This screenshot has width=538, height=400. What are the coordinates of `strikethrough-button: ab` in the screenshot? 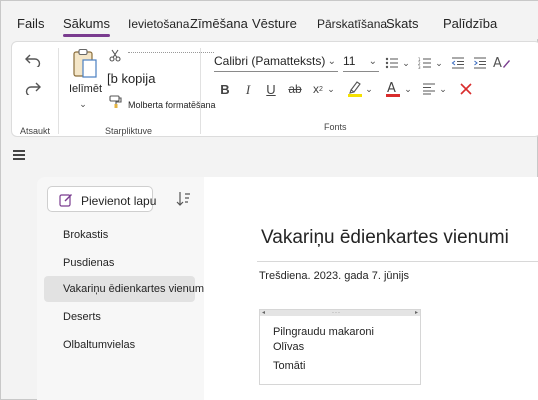 It's located at (295, 89).